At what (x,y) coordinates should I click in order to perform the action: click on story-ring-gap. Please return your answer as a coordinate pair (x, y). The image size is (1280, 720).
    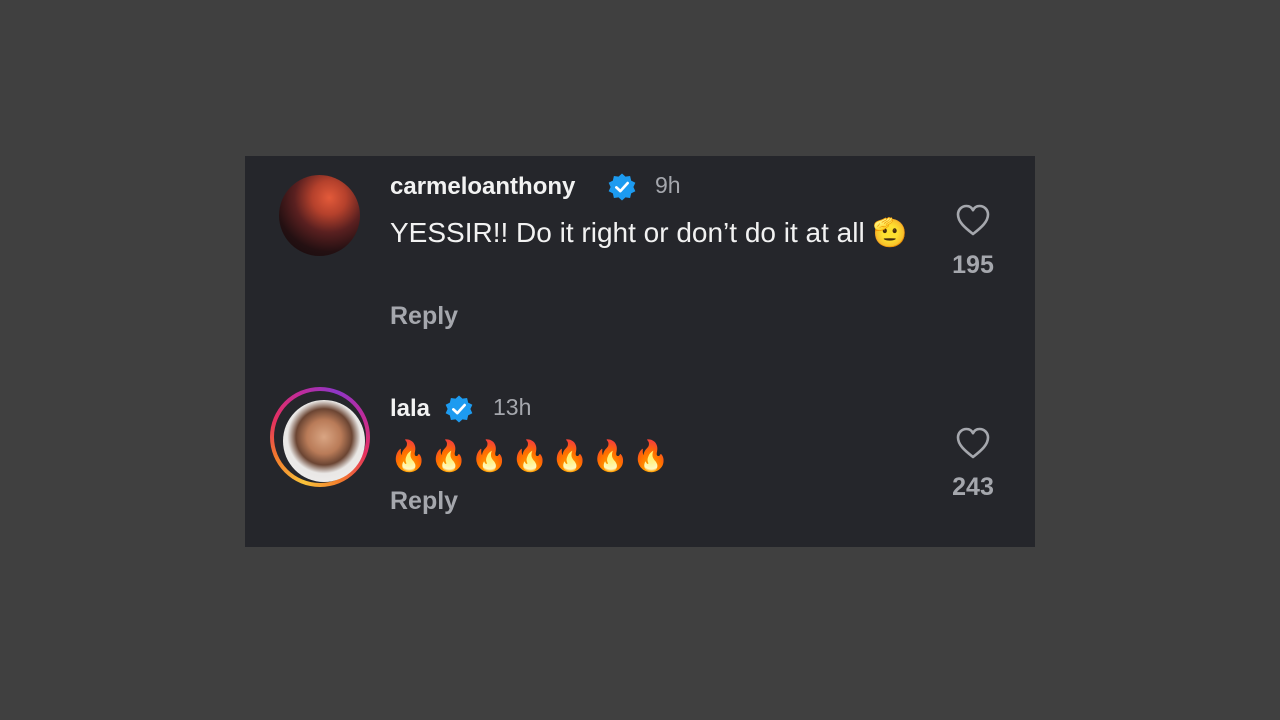
    Looking at the image, I should click on (320, 437).